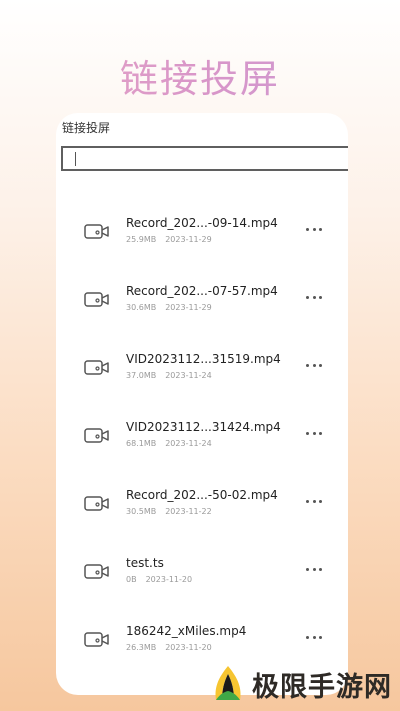 The width and height of the screenshot is (400, 711). Describe the element at coordinates (75, 159) in the screenshot. I see `text-caret` at that location.